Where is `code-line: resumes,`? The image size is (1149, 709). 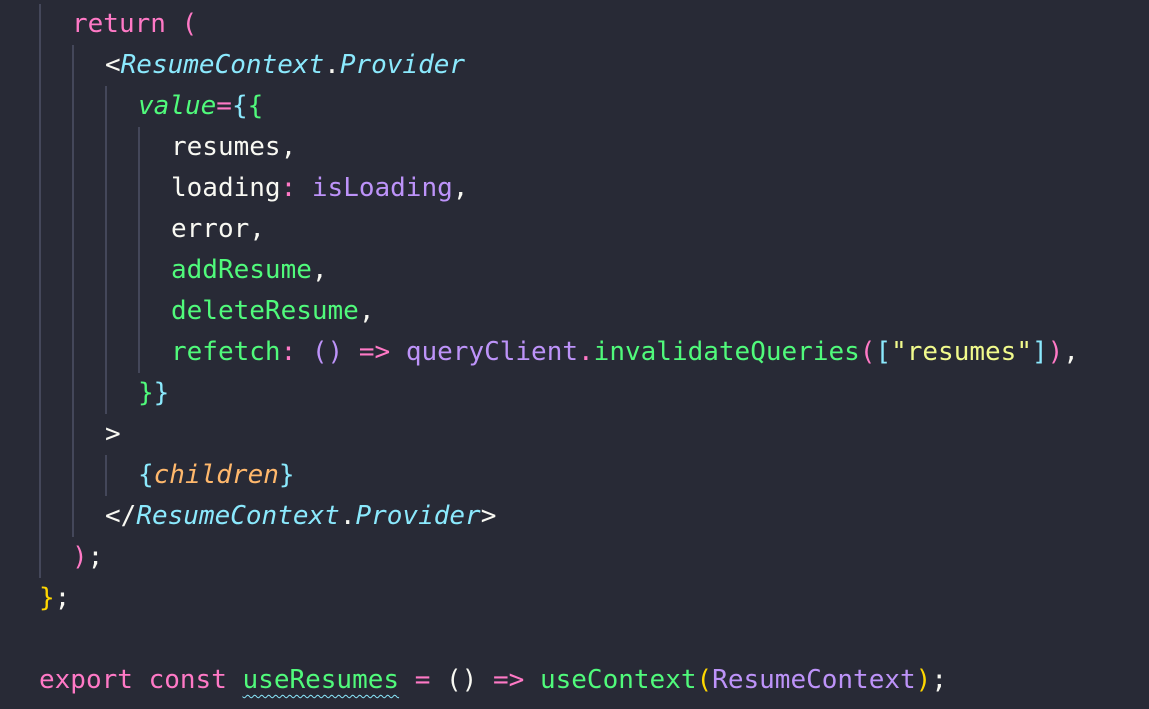
code-line: resumes, is located at coordinates (233, 147).